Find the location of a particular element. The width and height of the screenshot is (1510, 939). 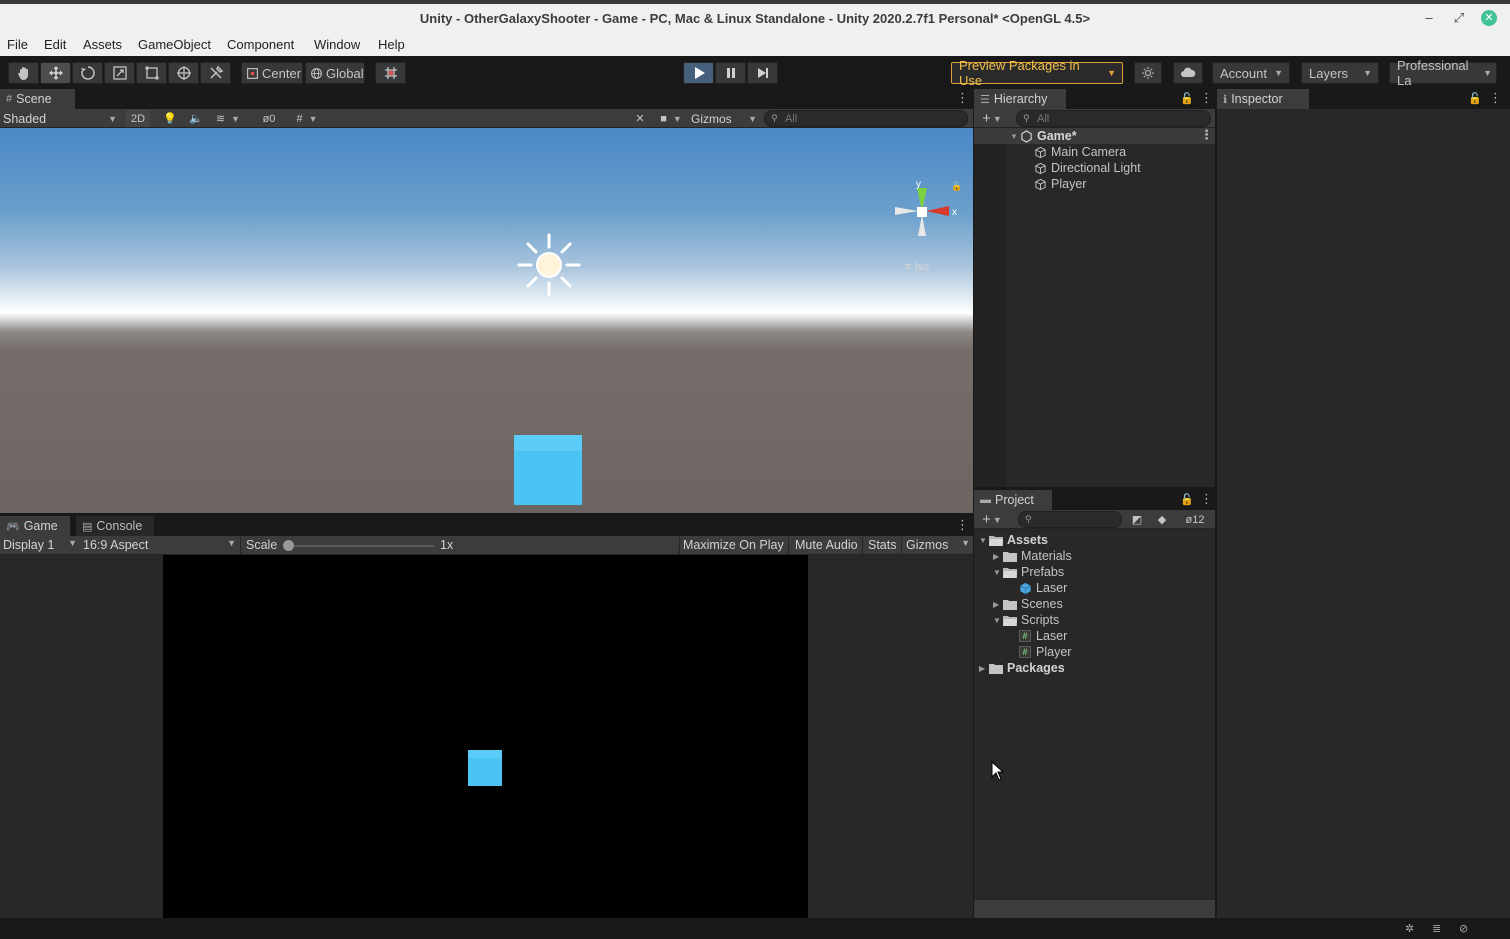

tree-item-script-player: # Player is located at coordinates (1045, 652).